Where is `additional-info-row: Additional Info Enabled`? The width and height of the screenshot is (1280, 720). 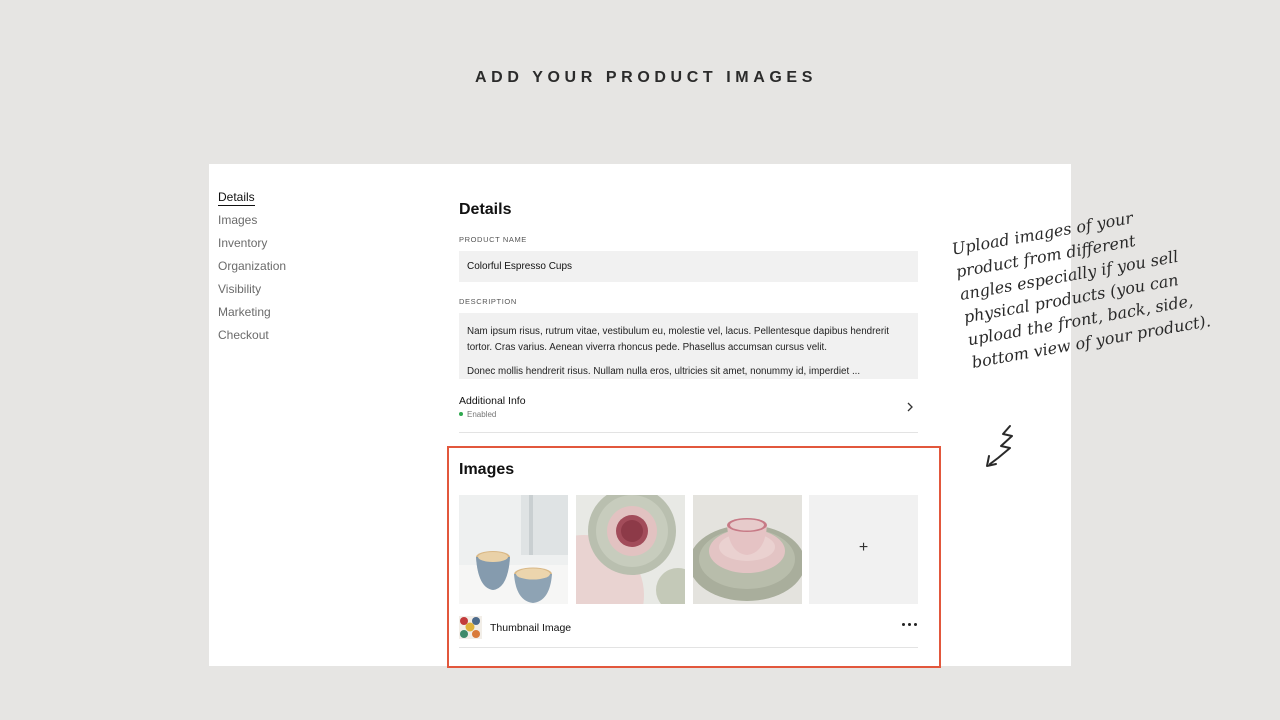
additional-info-row: Additional Info Enabled is located at coordinates (688, 413).